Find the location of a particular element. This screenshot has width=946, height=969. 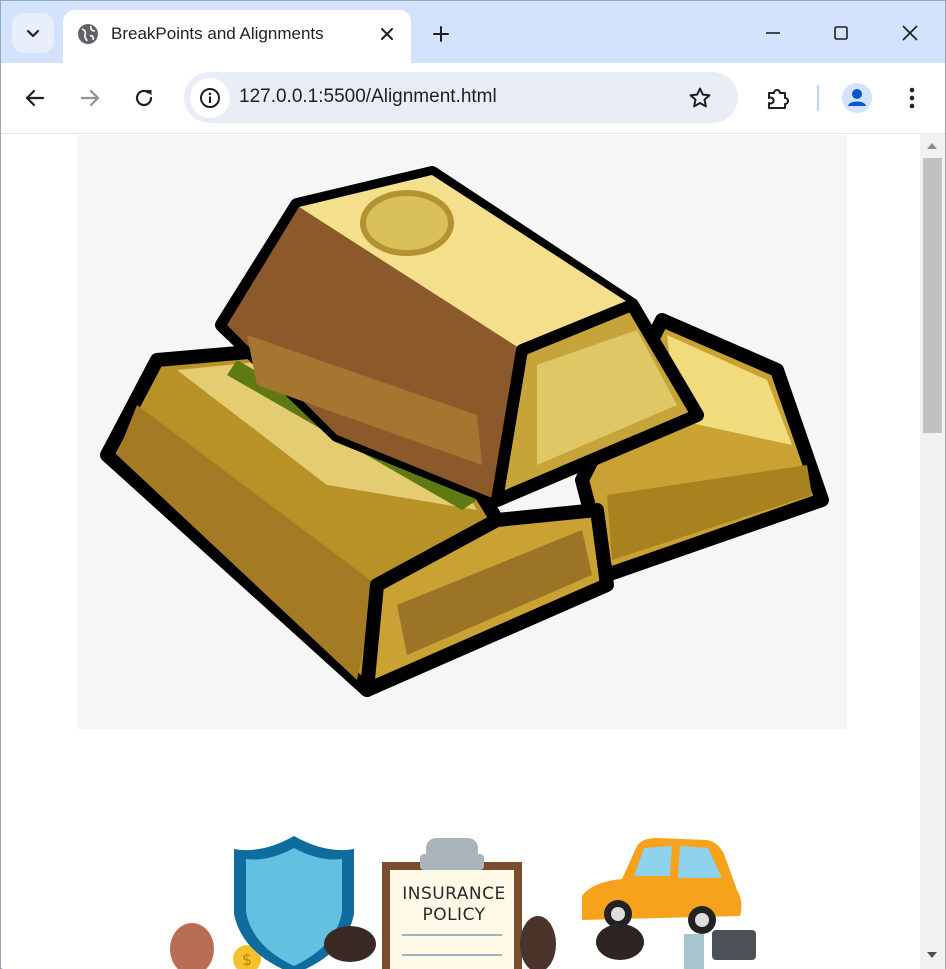

plus-icon is located at coordinates (441, 34).